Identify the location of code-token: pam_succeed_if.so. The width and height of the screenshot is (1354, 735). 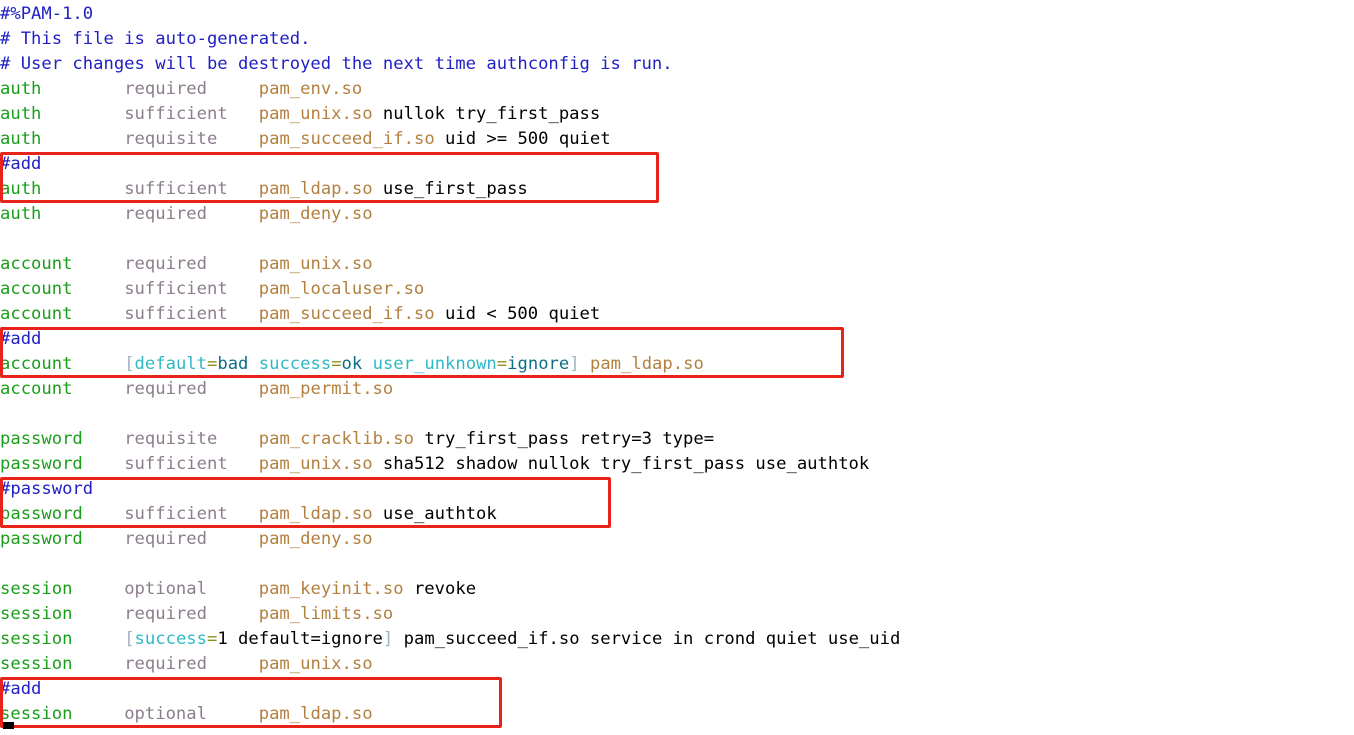
(346, 139).